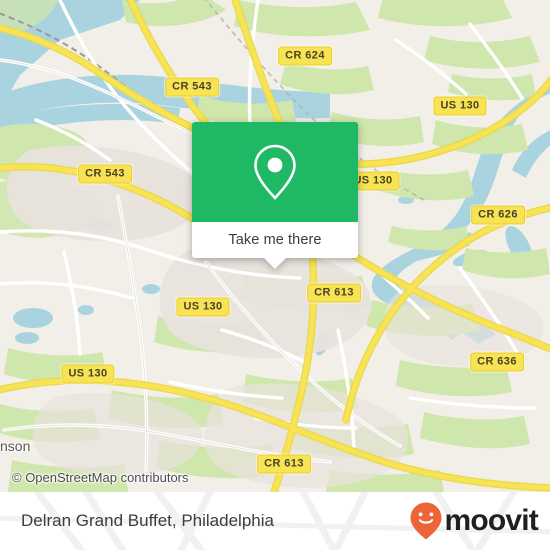 The width and height of the screenshot is (550, 550). I want to click on take-me-there-label: Take me there, so click(275, 240).